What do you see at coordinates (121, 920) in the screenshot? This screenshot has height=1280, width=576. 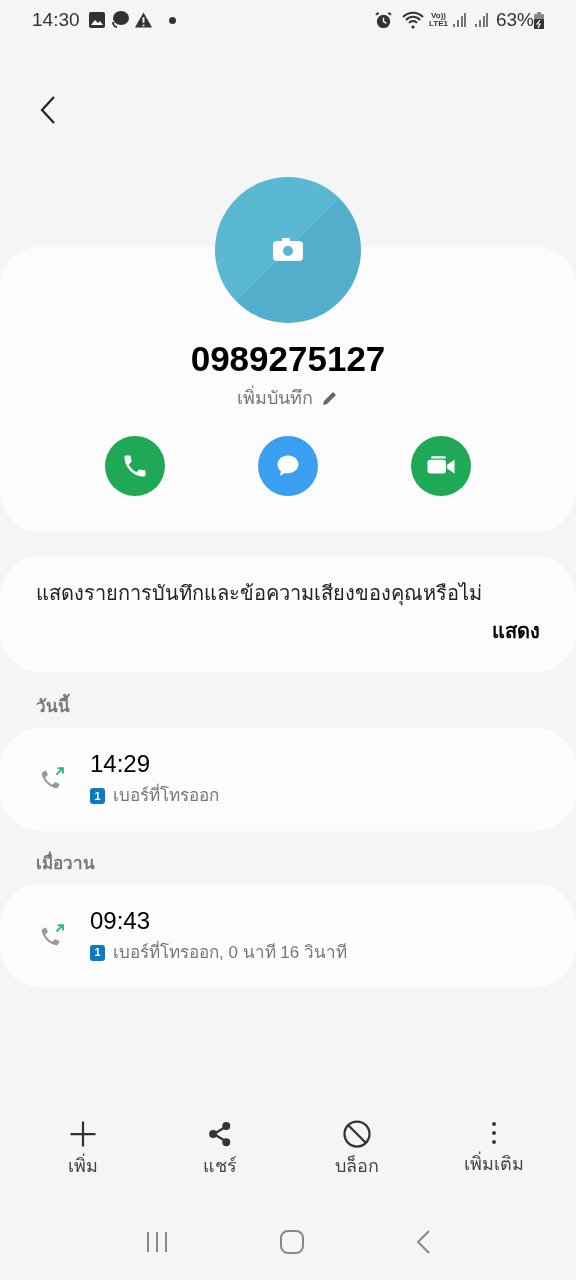 I see `call-time: 09:43` at bounding box center [121, 920].